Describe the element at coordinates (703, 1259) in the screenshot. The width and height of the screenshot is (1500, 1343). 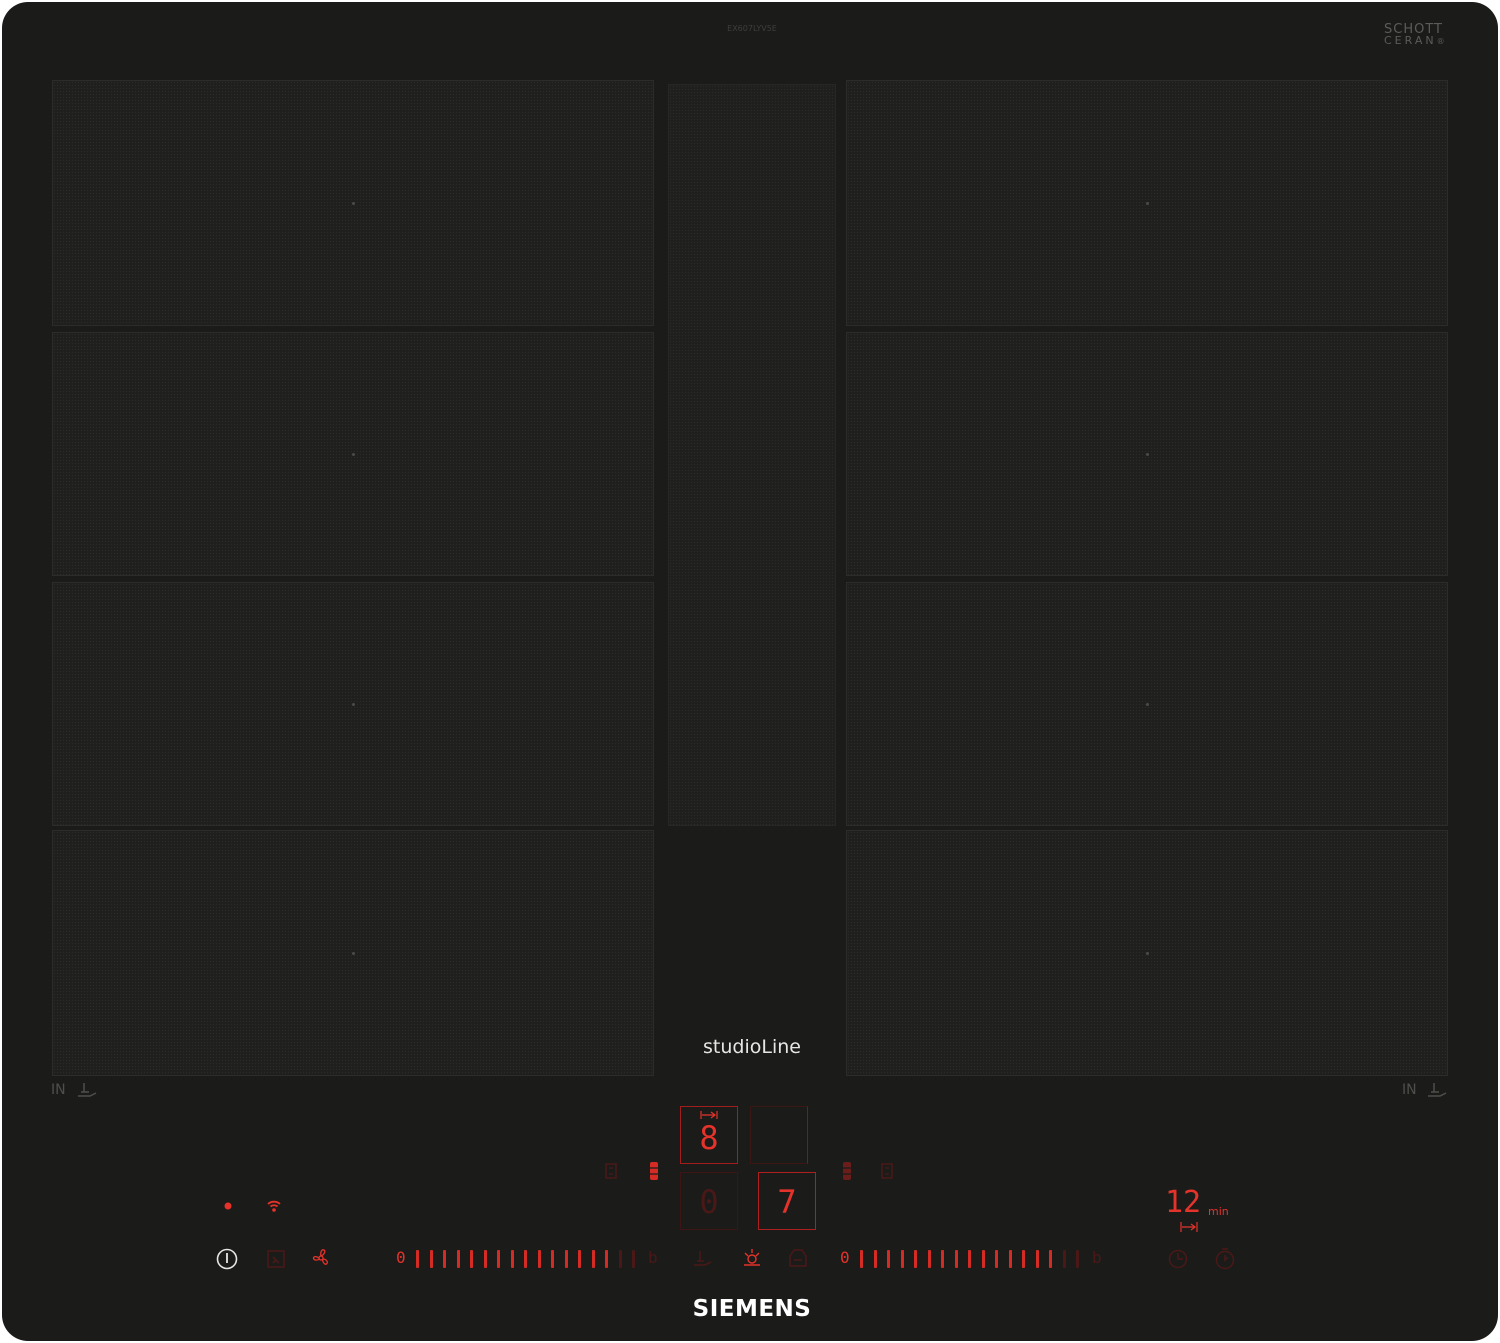
I see `frying-sensor-icon` at that location.